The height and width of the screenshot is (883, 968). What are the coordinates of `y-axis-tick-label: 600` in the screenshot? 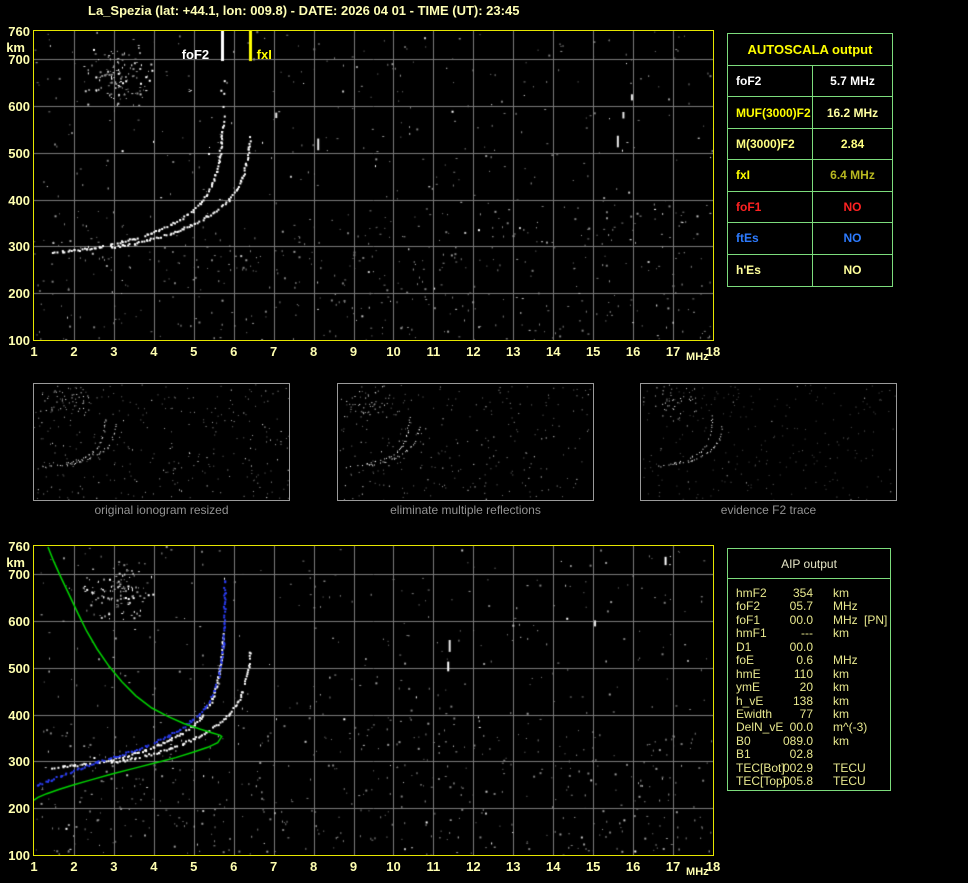 It's located at (19, 621).